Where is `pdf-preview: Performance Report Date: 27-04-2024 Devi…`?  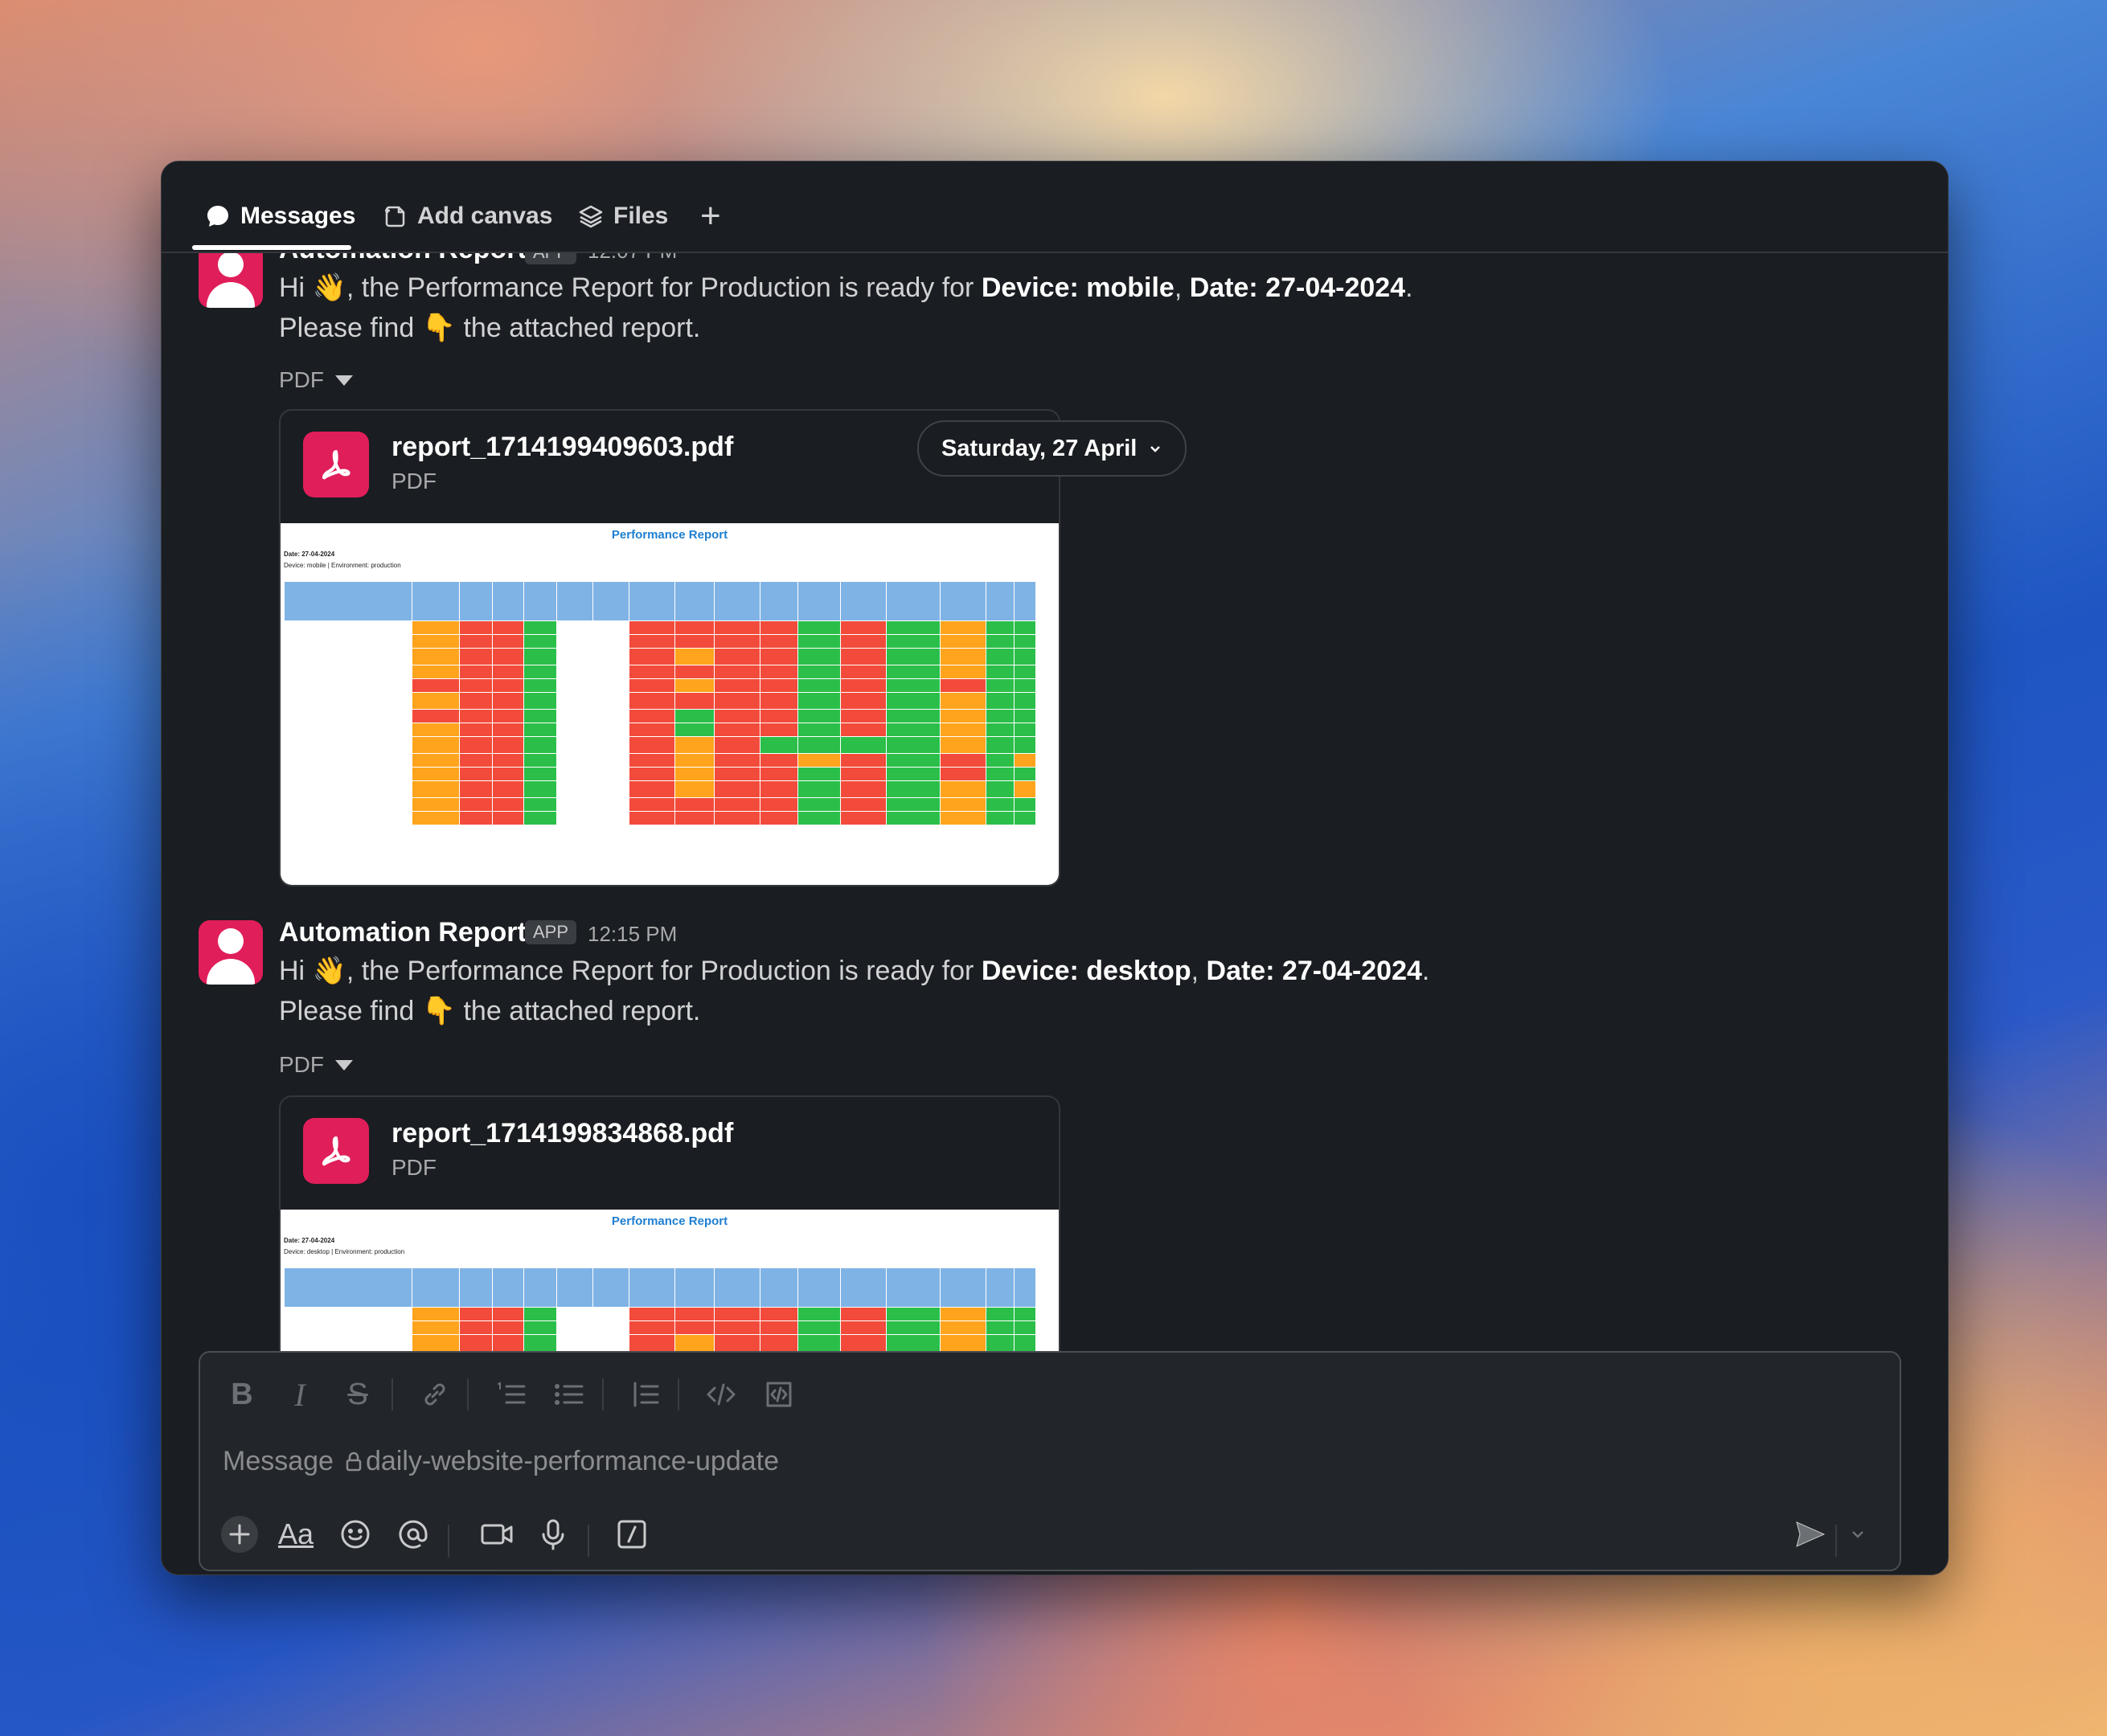
pdf-preview: Performance Report Date: 27-04-2024 Devi… is located at coordinates (670, 704).